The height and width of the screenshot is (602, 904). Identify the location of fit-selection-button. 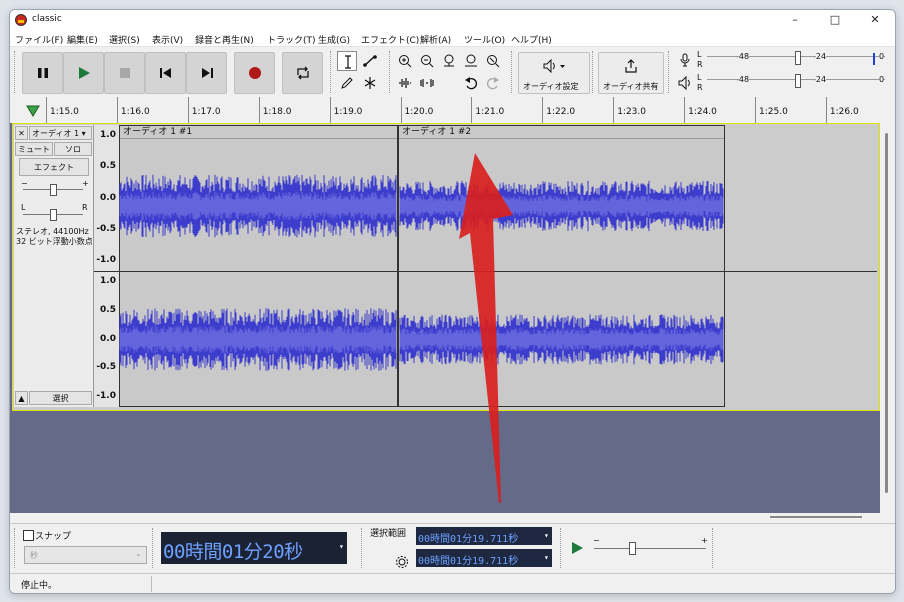
(449, 61).